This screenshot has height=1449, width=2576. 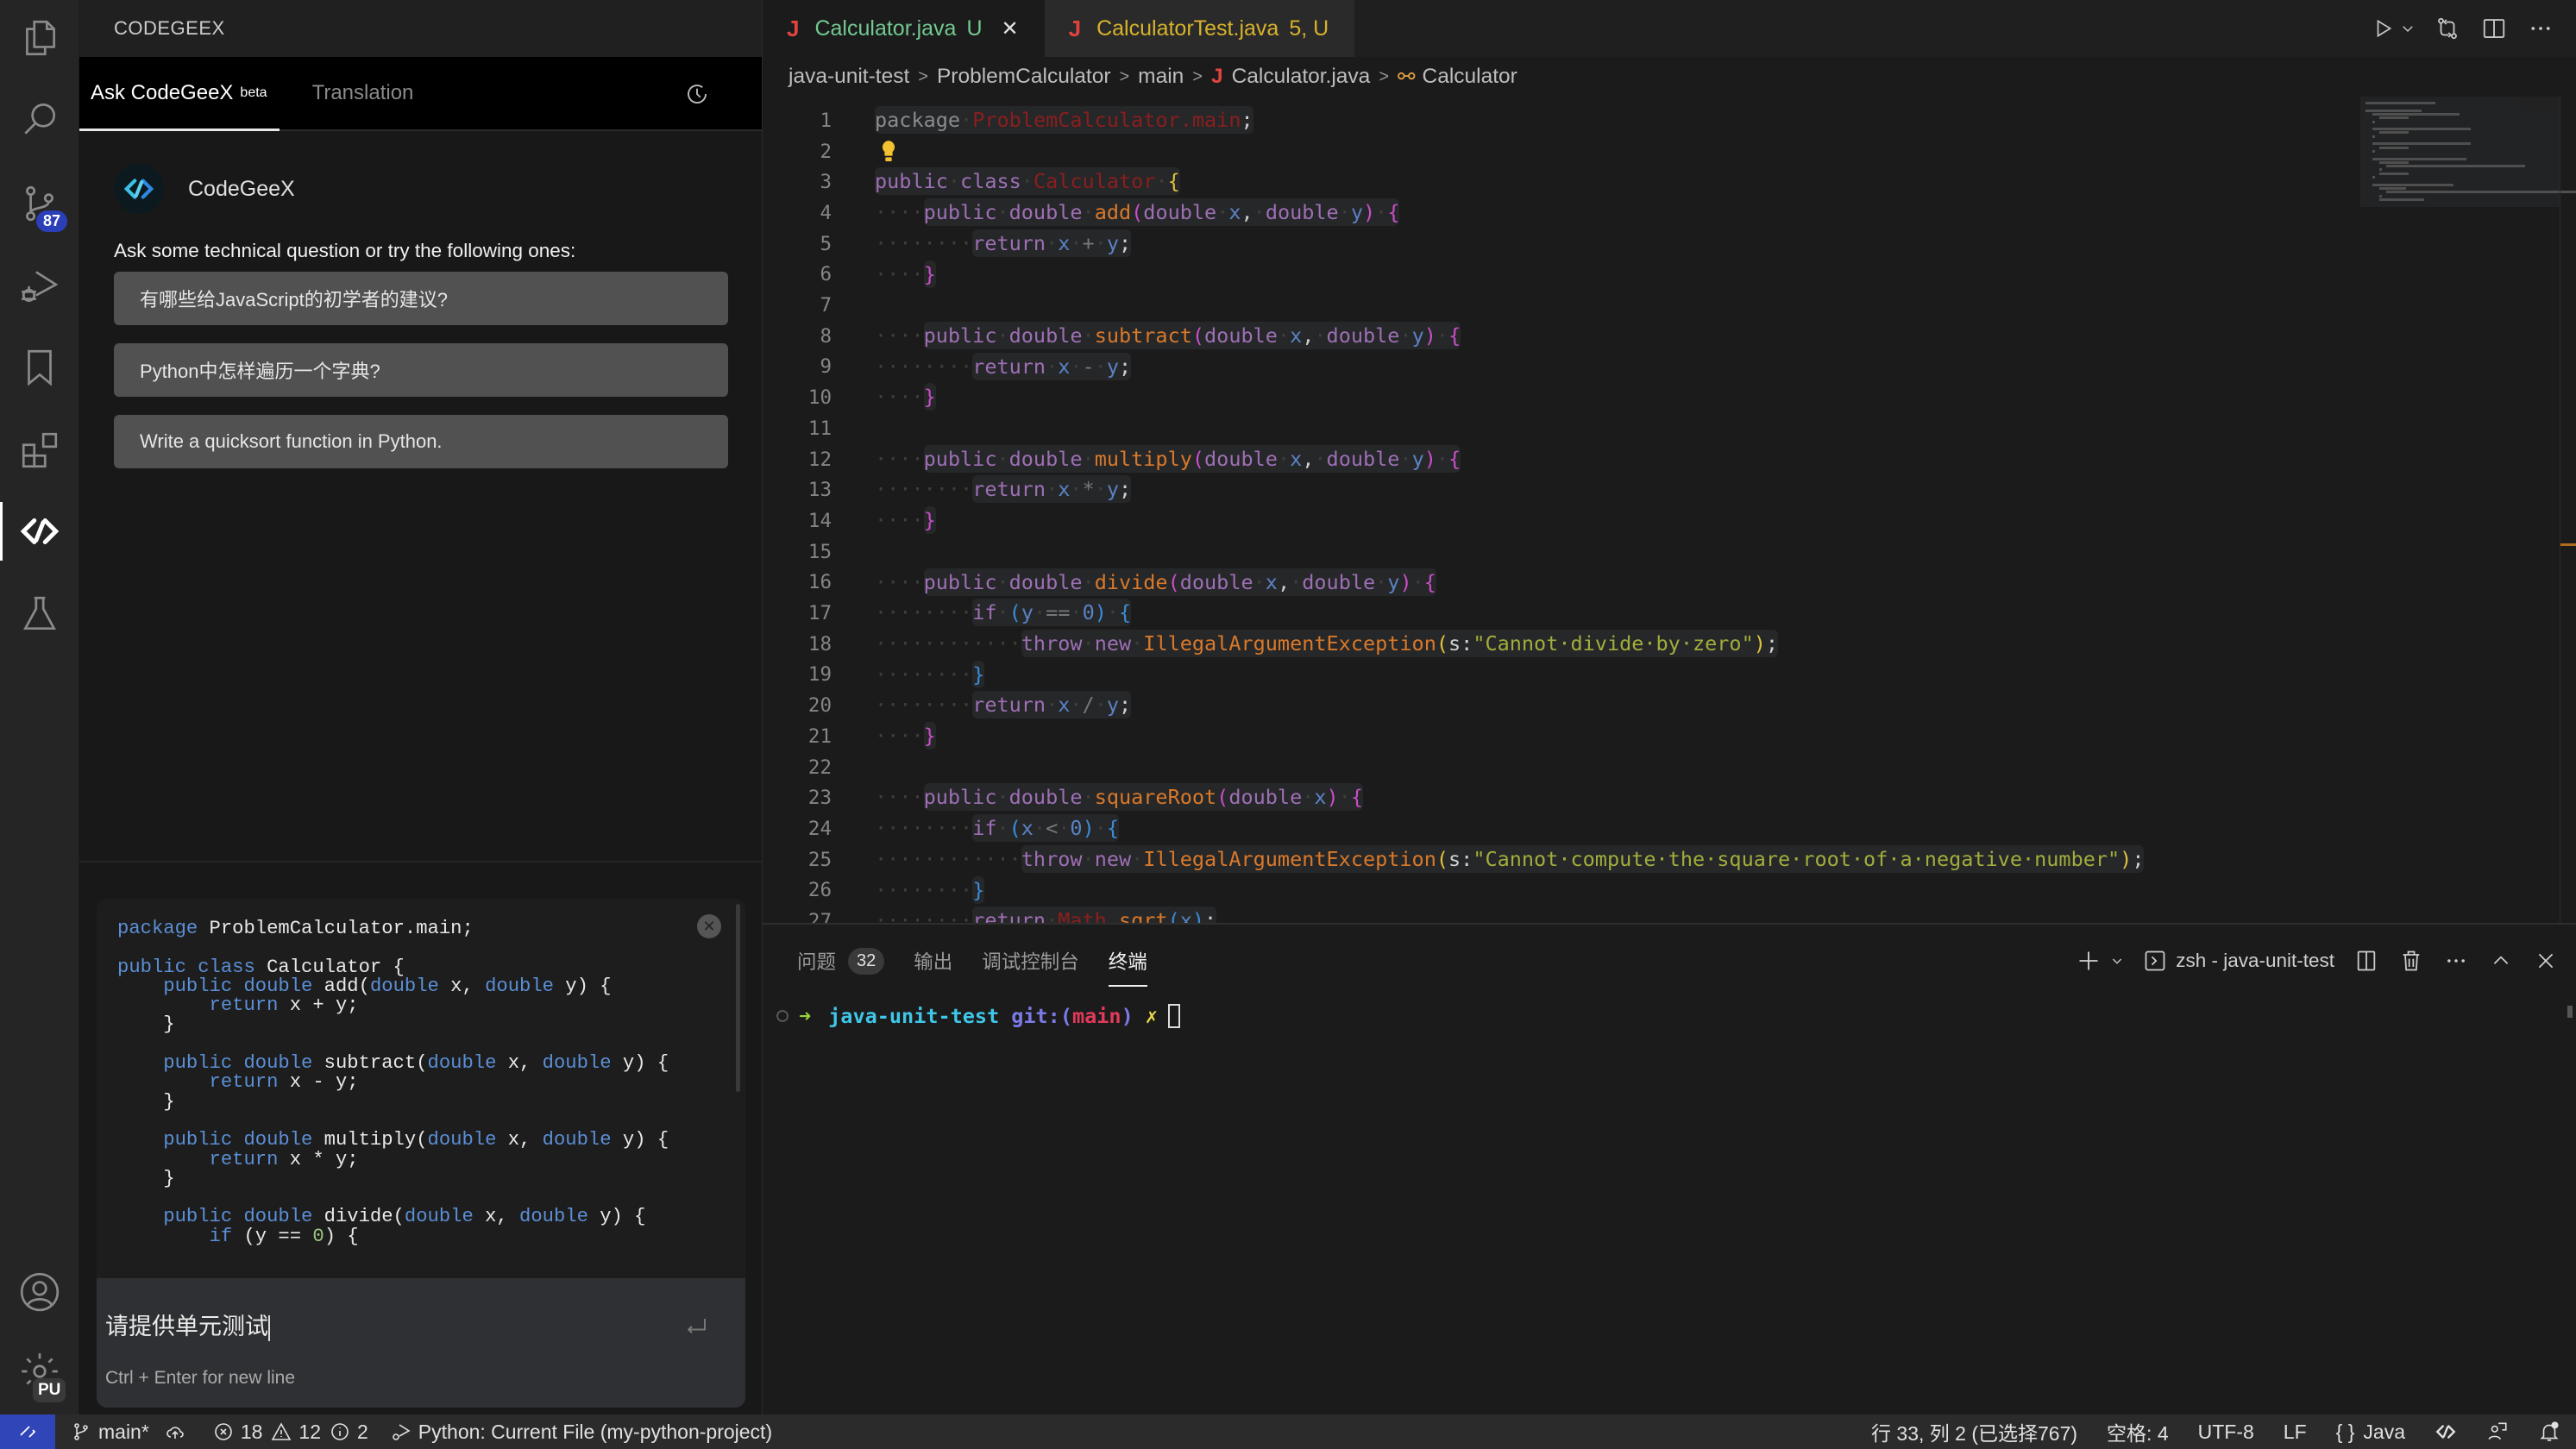 What do you see at coordinates (2345, 1431) in the screenshot?
I see `braces-icon: { }` at bounding box center [2345, 1431].